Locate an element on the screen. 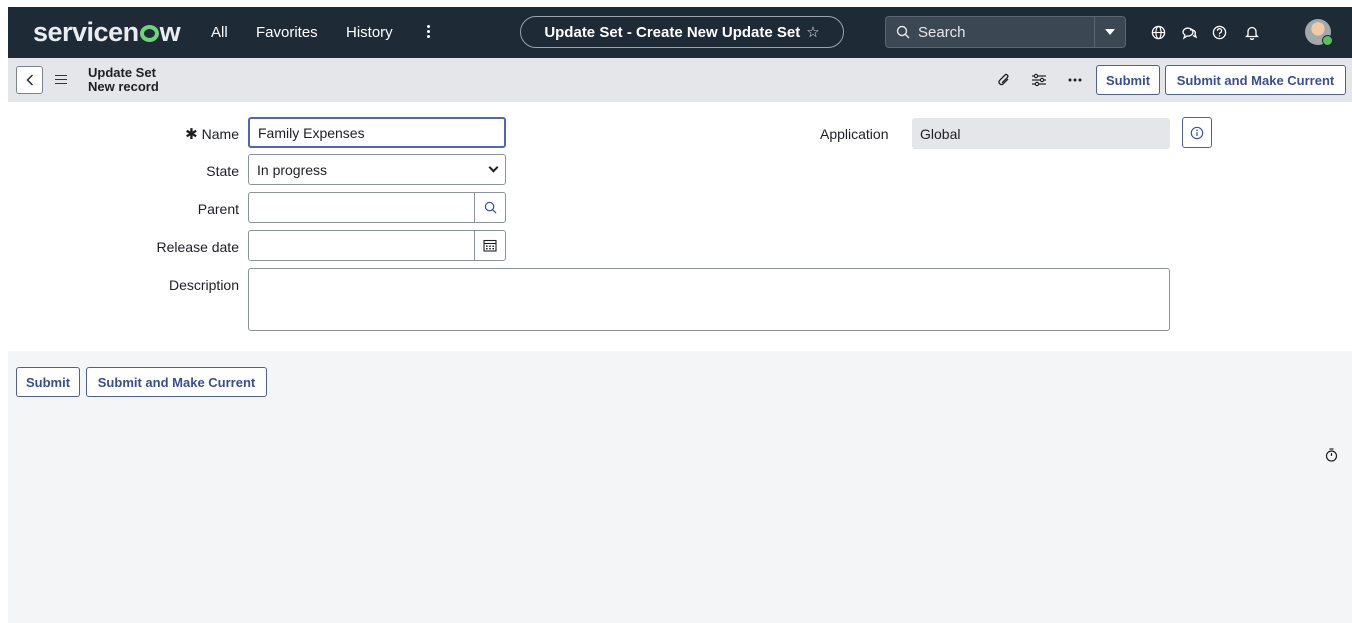 The height and width of the screenshot is (623, 1352). servicenow-logo: servicen w is located at coordinates (107, 32).